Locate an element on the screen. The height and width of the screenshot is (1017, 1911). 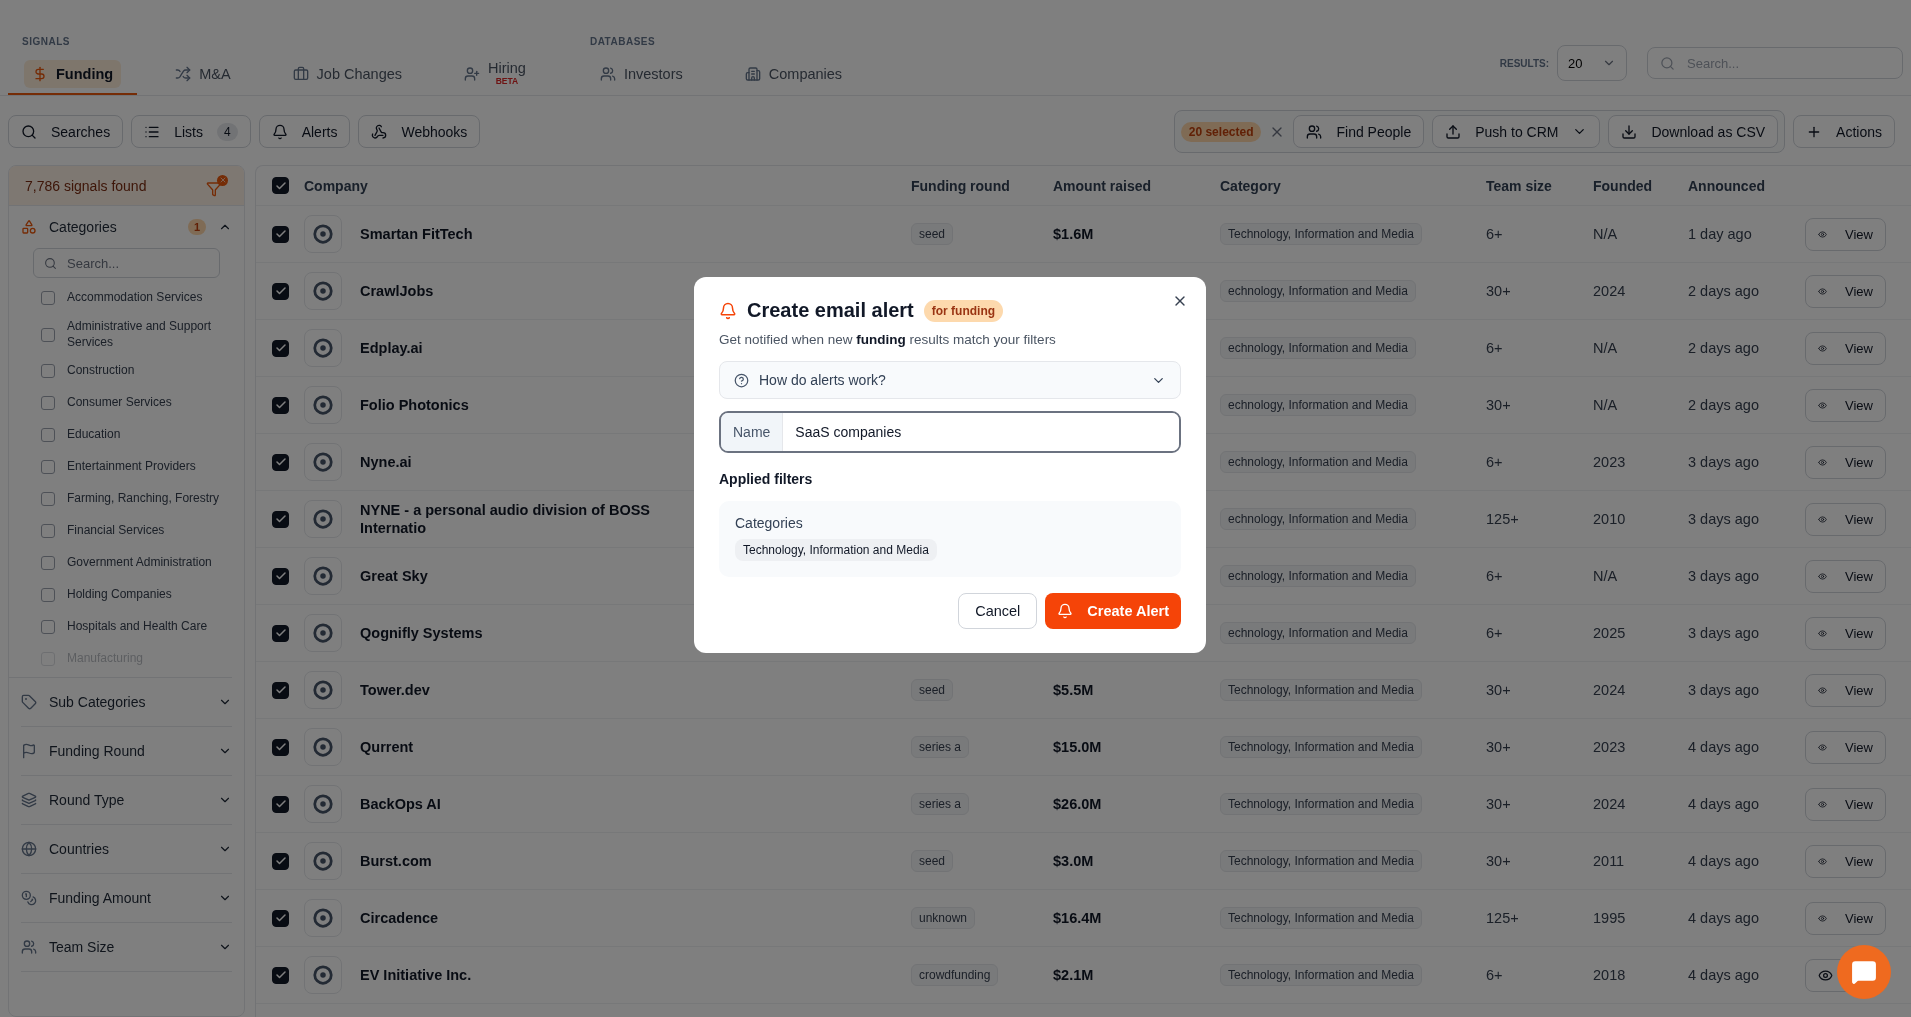
toolbar-button: Lists 4 is located at coordinates (191, 131).